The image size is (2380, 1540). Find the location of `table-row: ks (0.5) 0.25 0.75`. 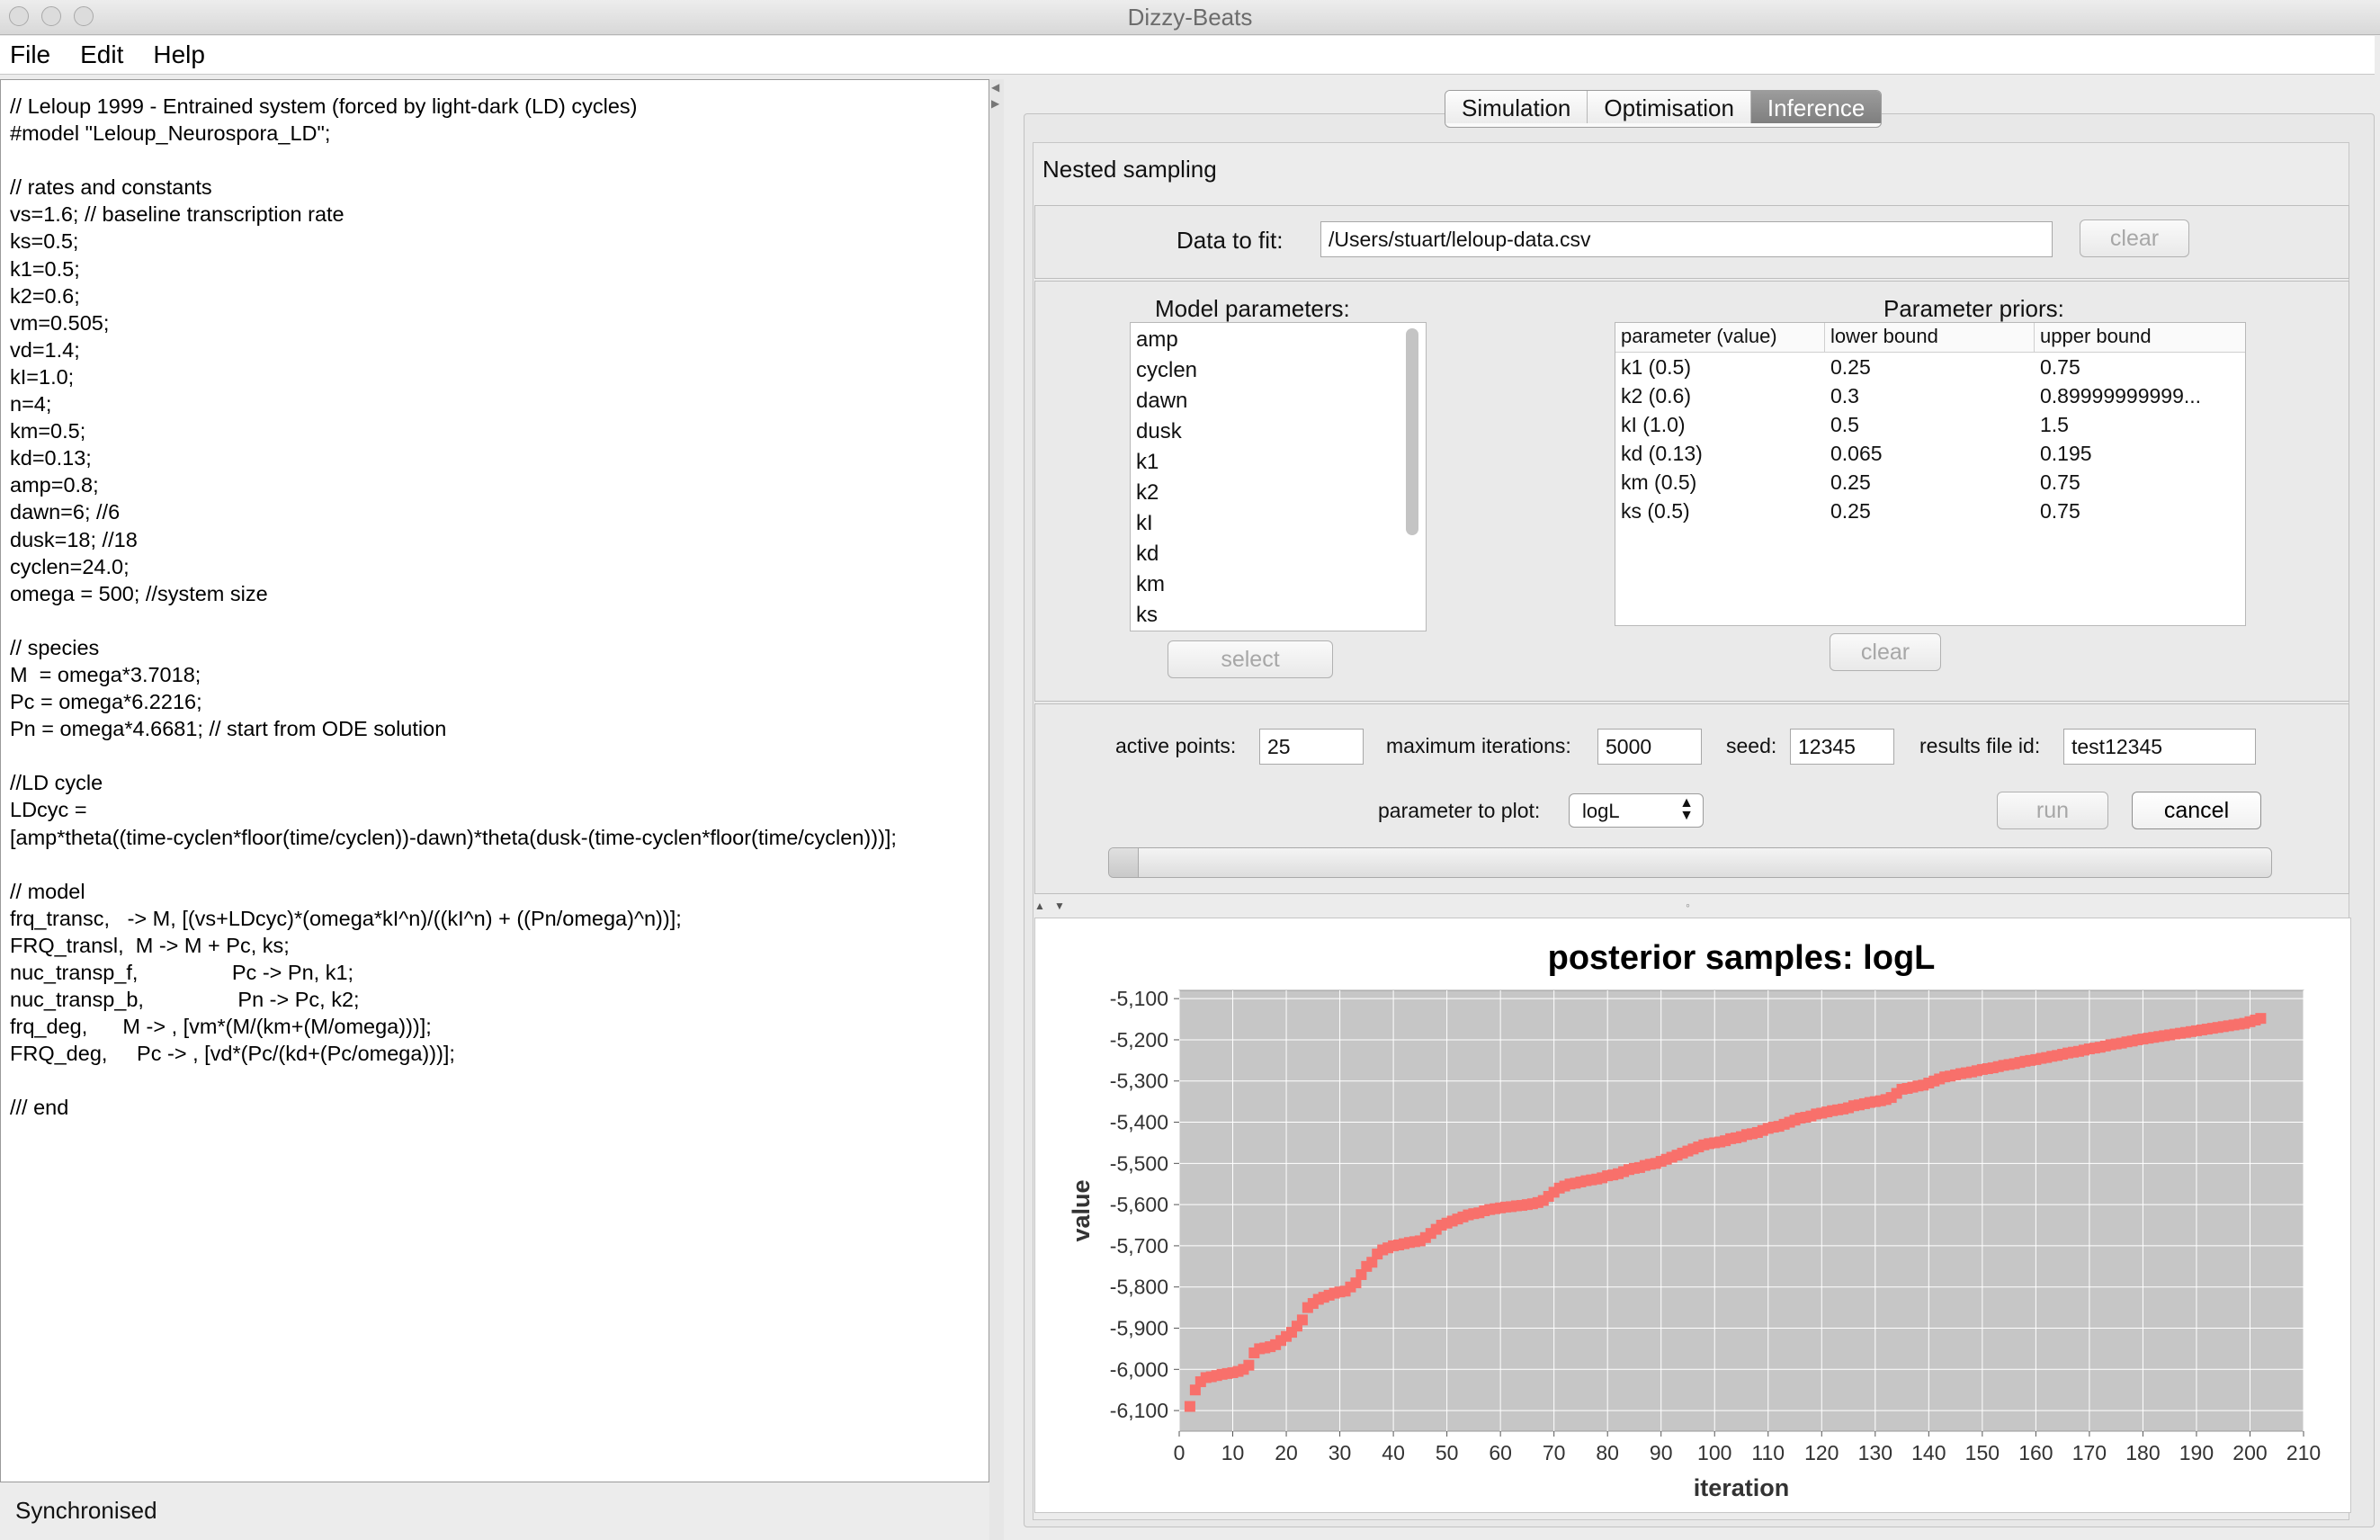

table-row: ks (0.5) 0.25 0.75 is located at coordinates (1930, 511).